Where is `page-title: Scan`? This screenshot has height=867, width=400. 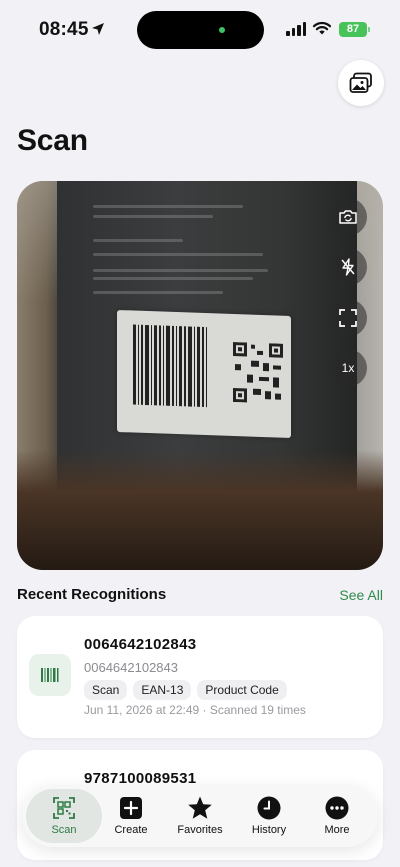
page-title: Scan is located at coordinates (52, 140).